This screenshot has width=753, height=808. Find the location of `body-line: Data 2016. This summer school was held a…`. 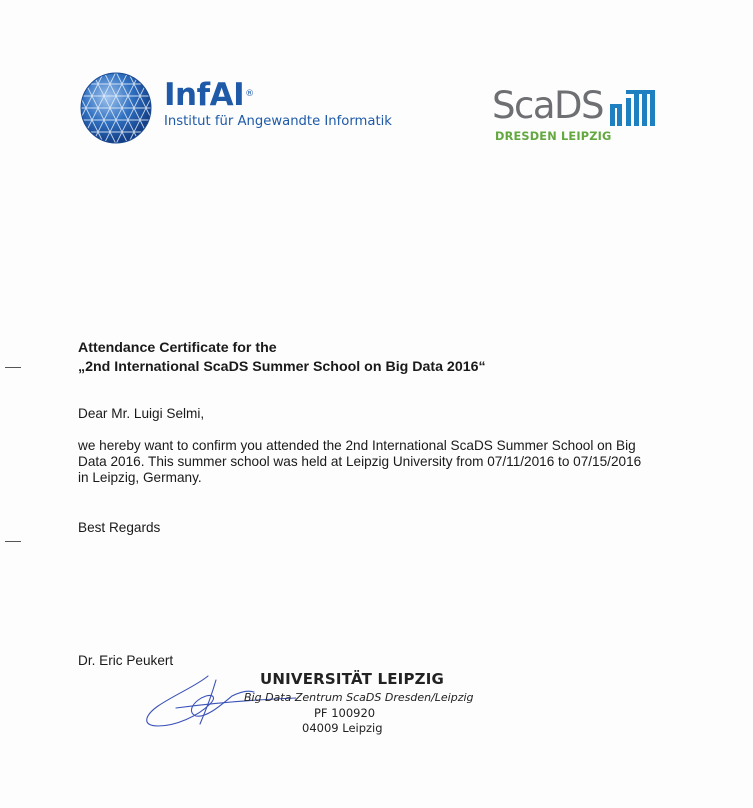

body-line: Data 2016. This summer school was held a… is located at coordinates (360, 461).